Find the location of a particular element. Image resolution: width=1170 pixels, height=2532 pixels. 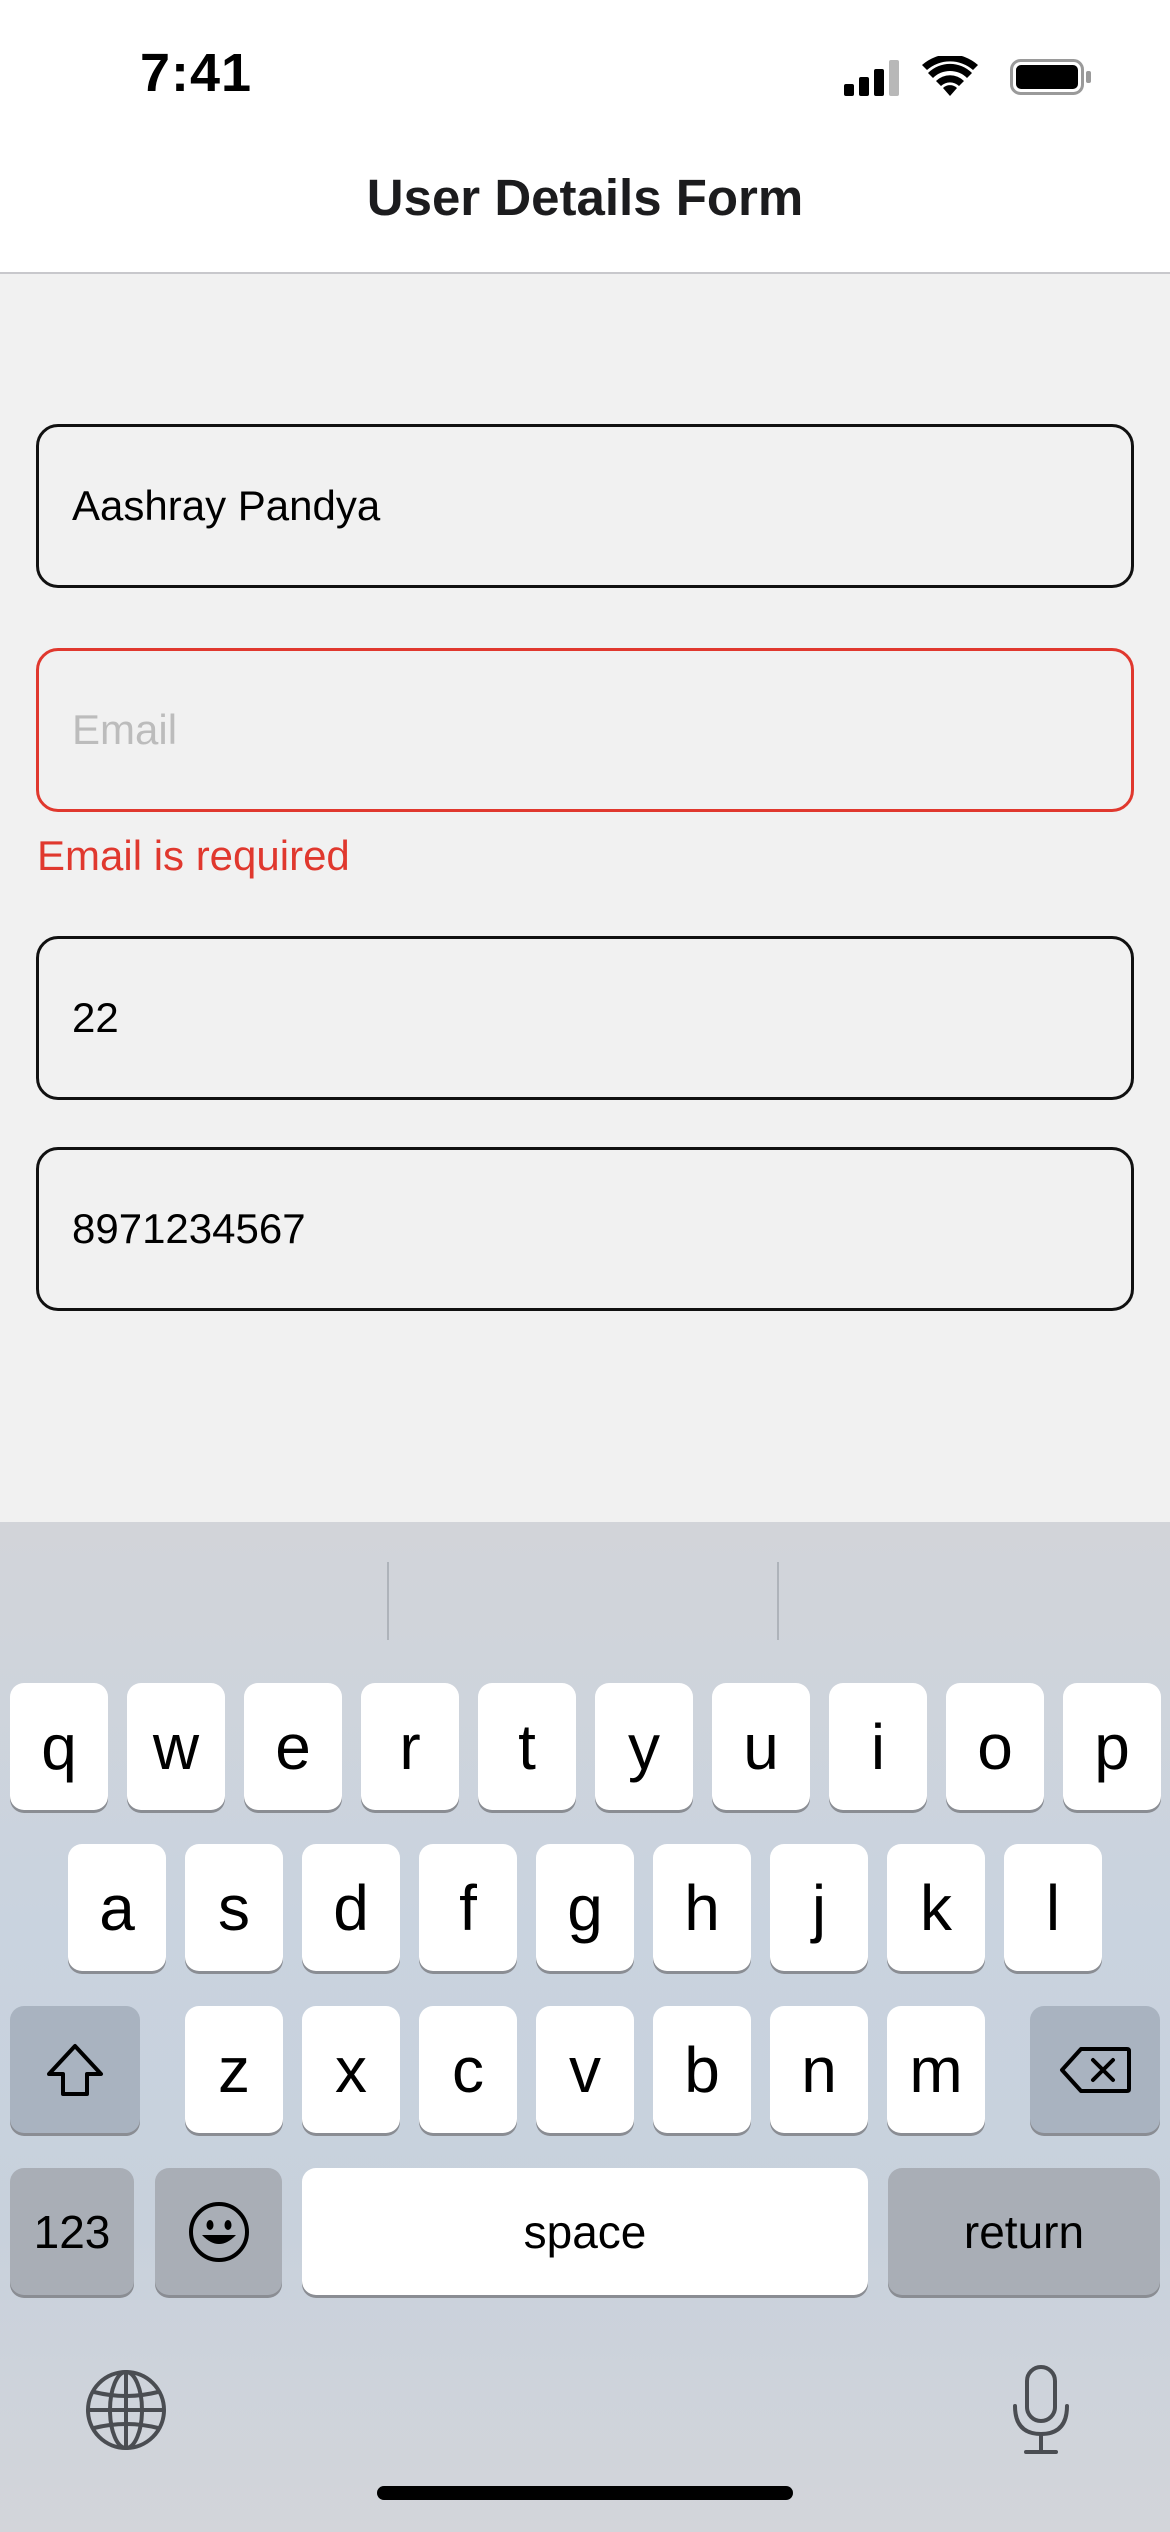

numbers-key: 123 is located at coordinates (72, 2231).